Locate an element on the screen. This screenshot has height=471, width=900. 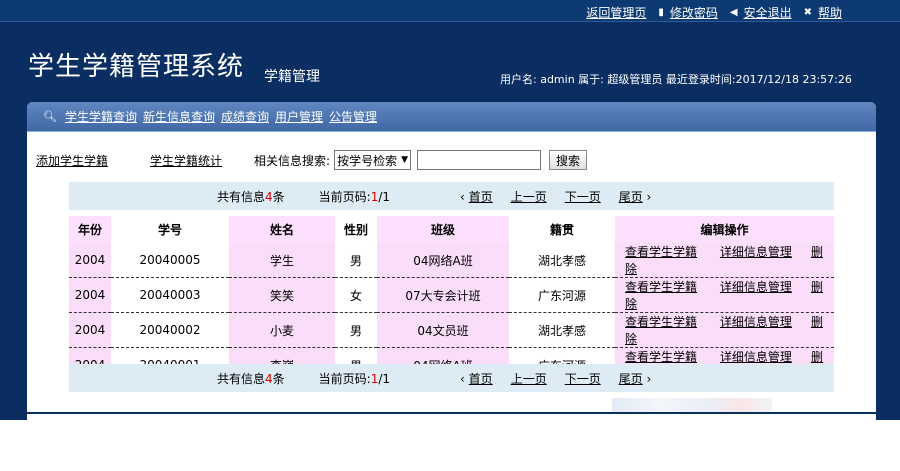
cell-gender: 女 is located at coordinates (356, 295).